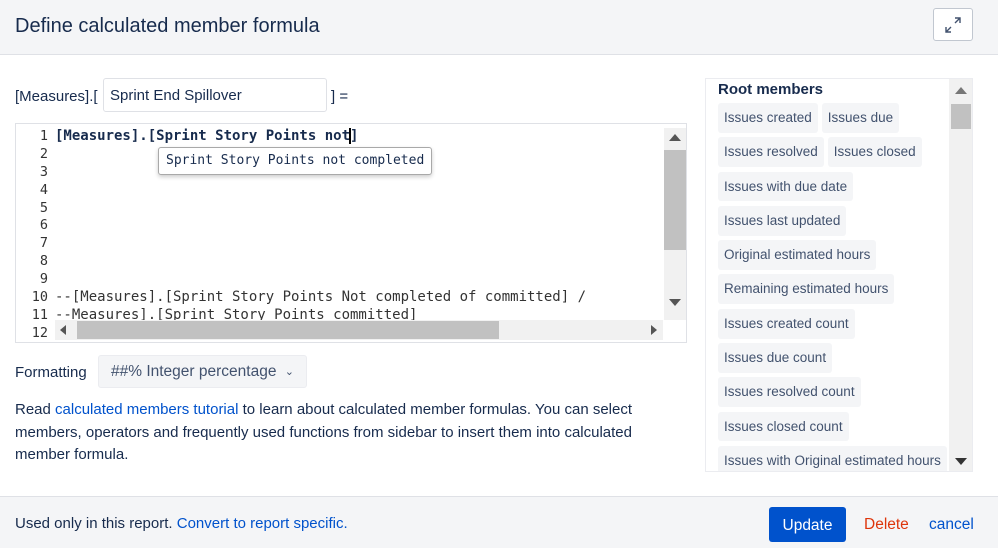 The height and width of the screenshot is (548, 998). I want to click on dialog-title: Define calculated member formula, so click(167, 26).